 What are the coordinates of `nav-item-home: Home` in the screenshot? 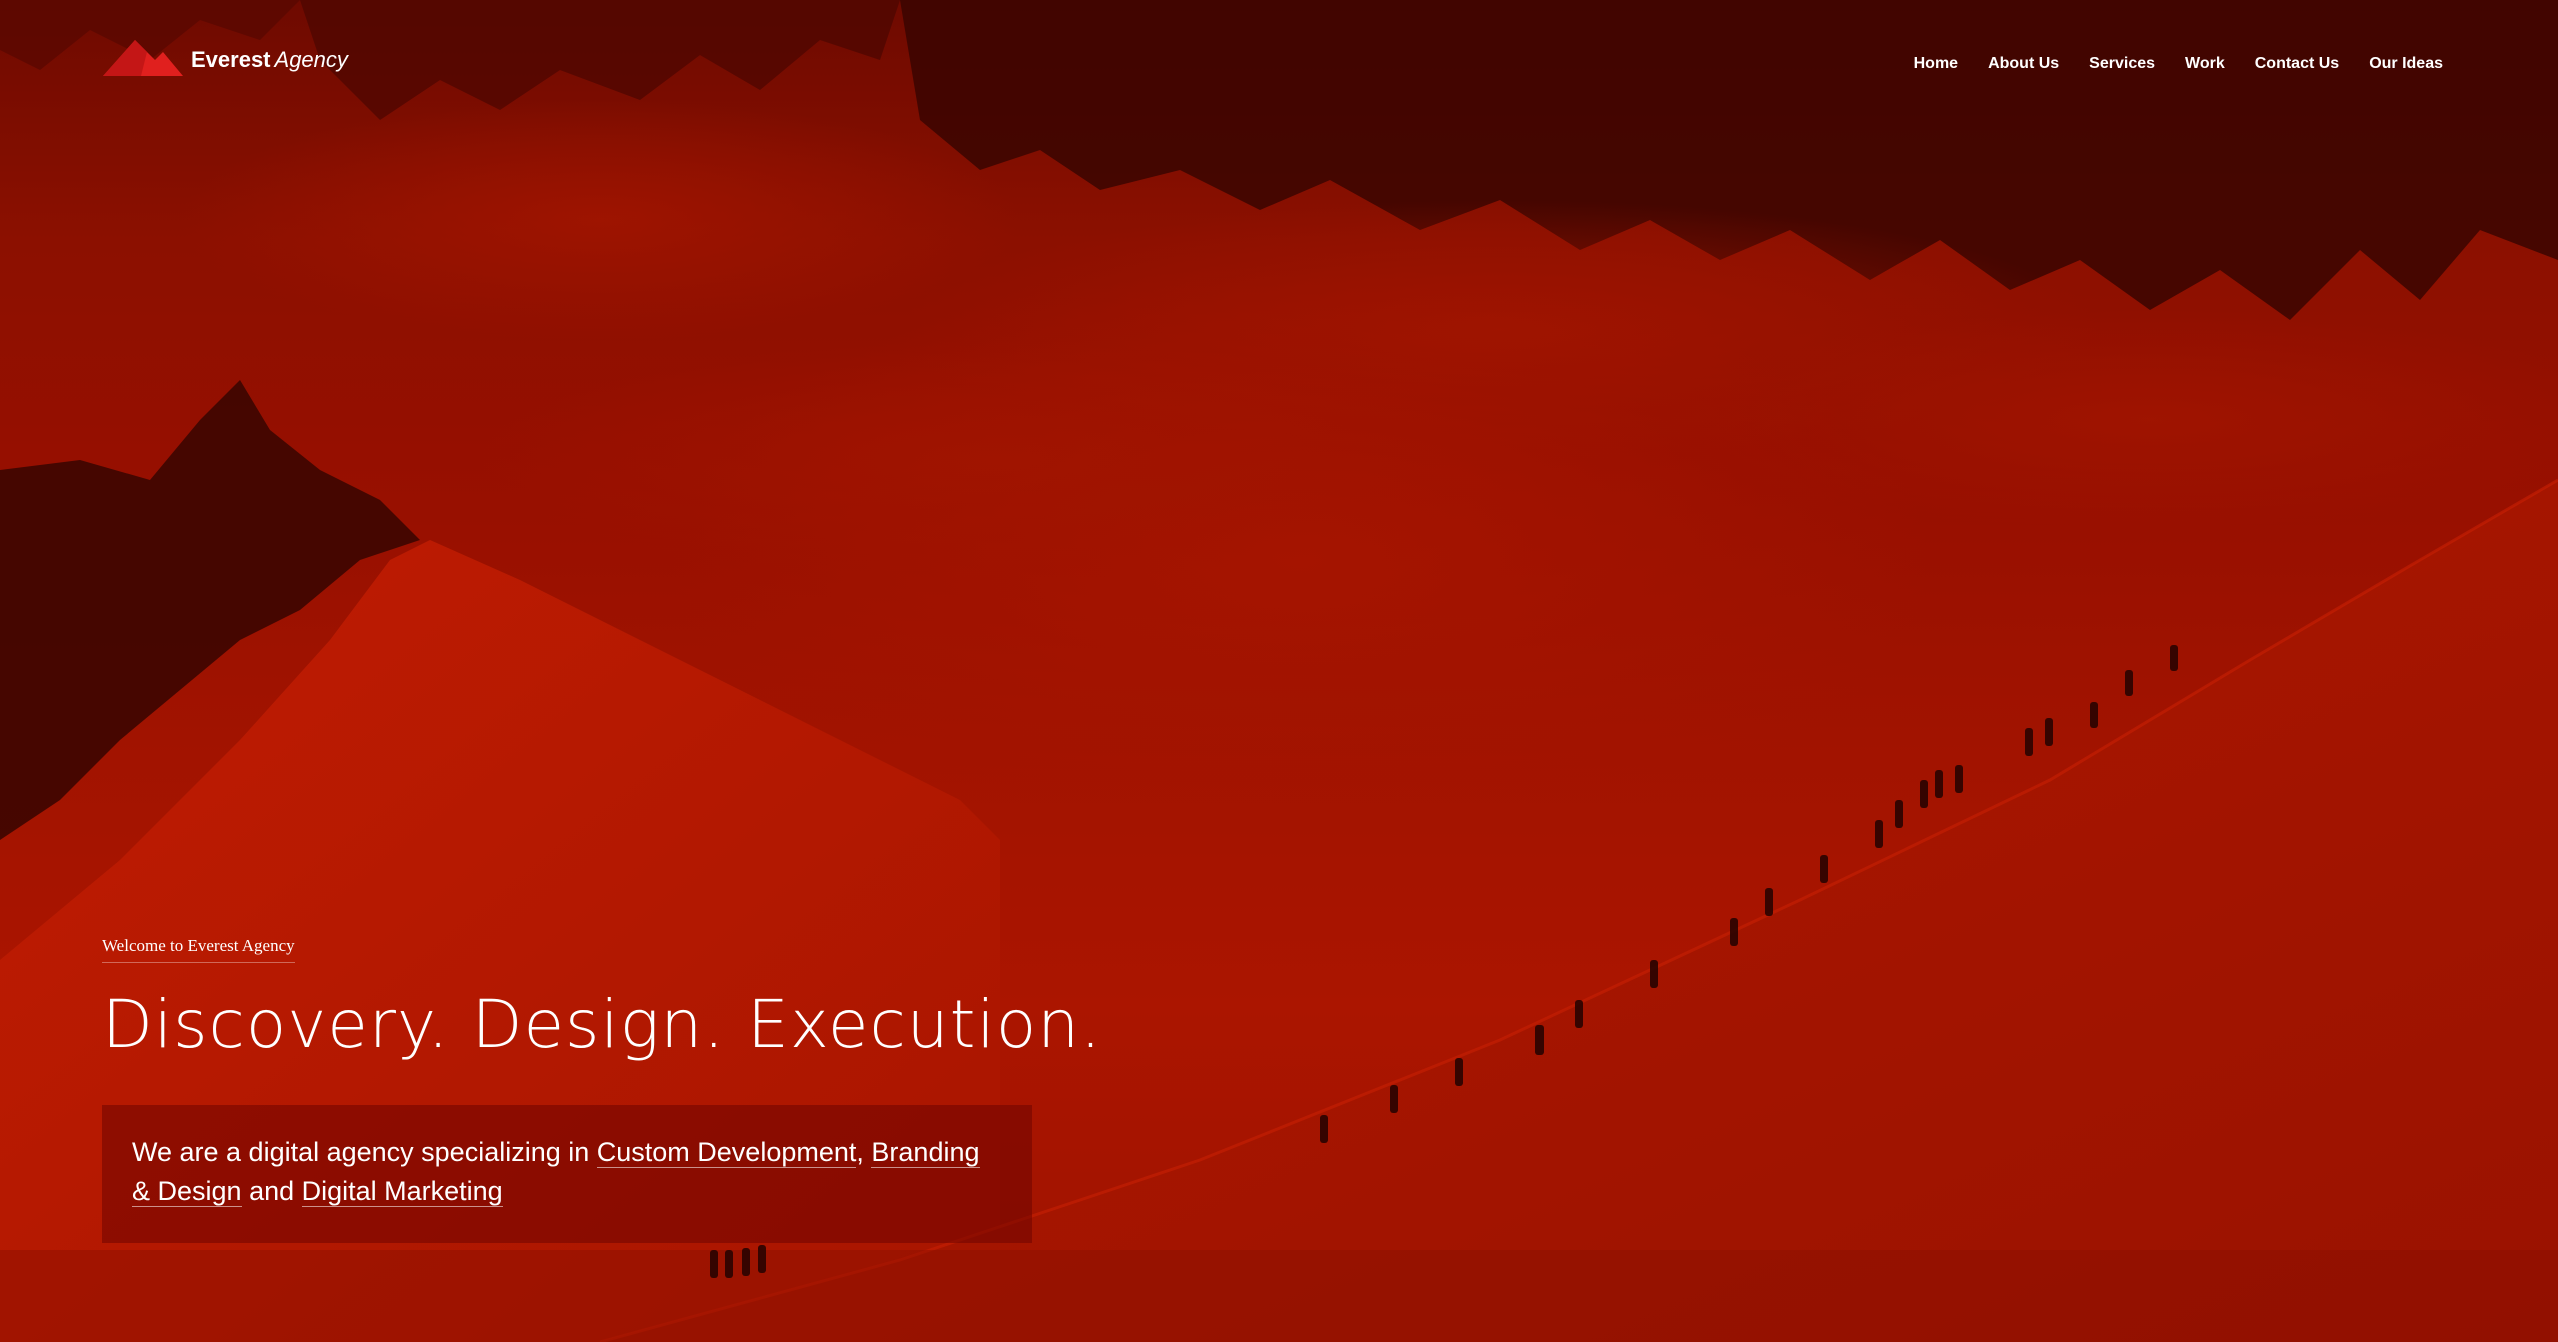 It's located at (1936, 64).